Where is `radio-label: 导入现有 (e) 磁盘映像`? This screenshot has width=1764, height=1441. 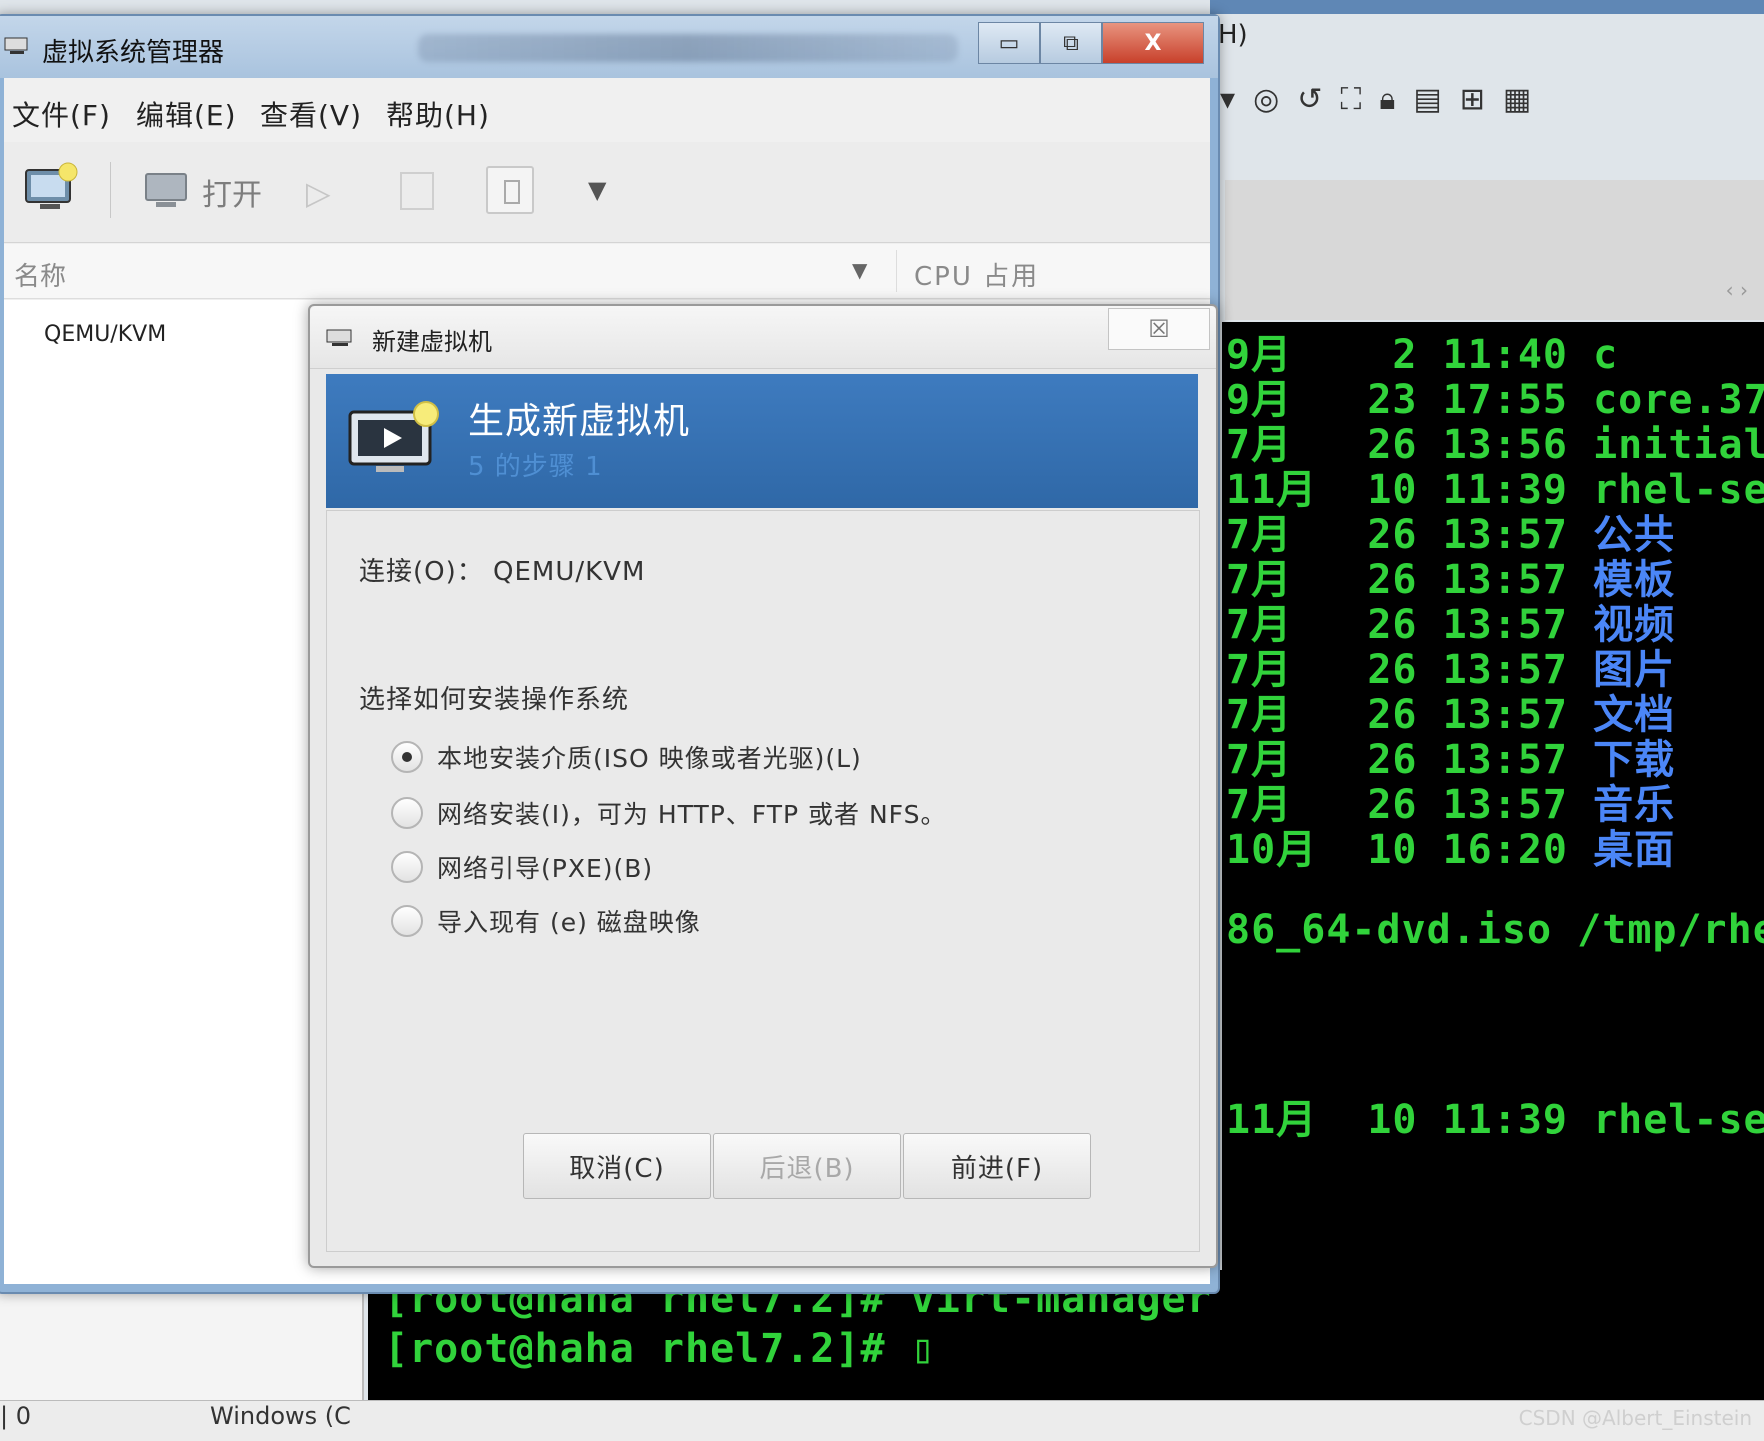 radio-label: 导入现有 (e) 磁盘映像 is located at coordinates (569, 922).